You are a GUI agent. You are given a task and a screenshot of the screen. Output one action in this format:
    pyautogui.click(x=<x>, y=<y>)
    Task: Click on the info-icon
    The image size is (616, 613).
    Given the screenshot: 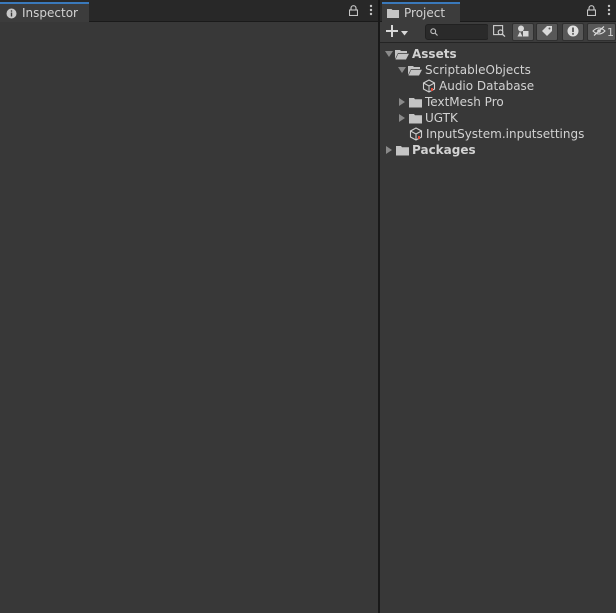 What is the action you would take?
    pyautogui.click(x=11, y=13)
    